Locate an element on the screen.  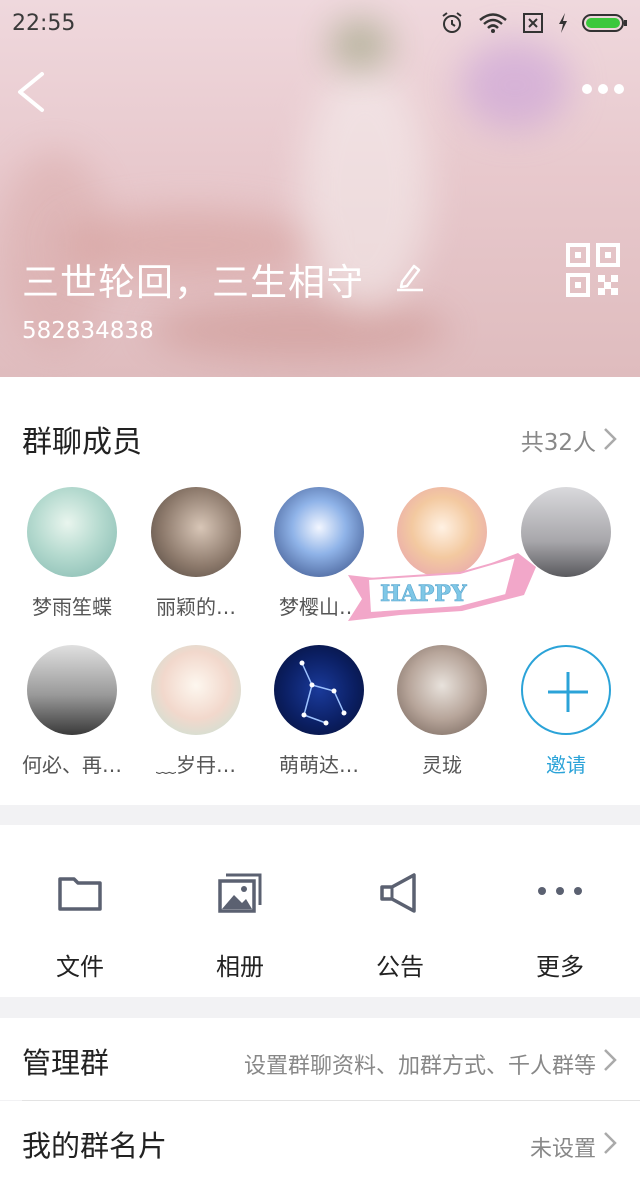
edit-name-icon is located at coordinates (410, 277).